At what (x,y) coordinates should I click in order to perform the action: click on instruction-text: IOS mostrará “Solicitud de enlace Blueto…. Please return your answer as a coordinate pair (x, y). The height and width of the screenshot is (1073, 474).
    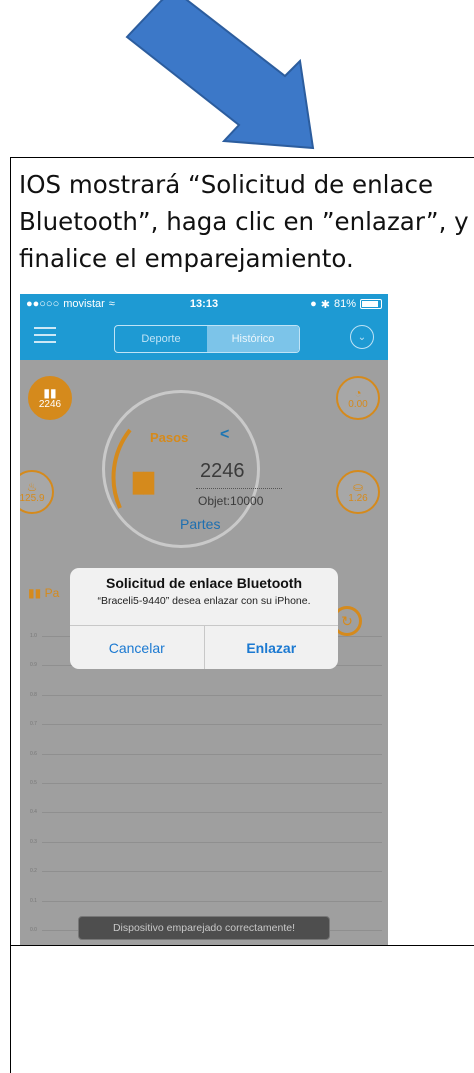
    Looking at the image, I should click on (244, 221).